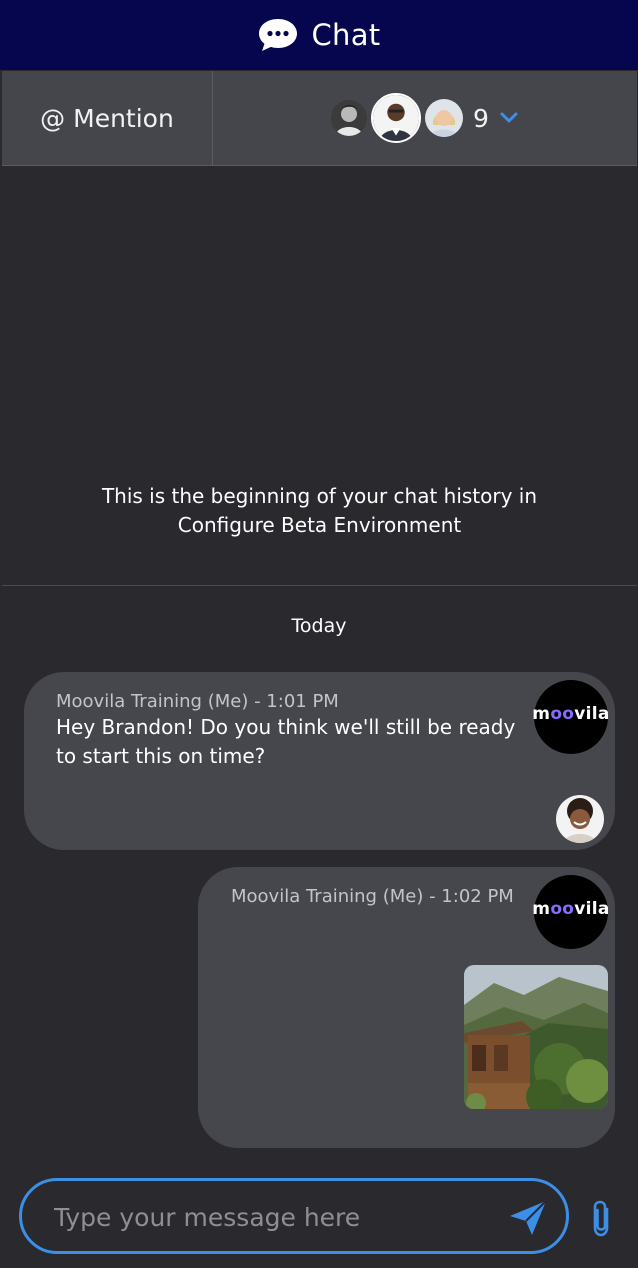  Describe the element at coordinates (481, 118) in the screenshot. I see `participant-count: 9` at that location.